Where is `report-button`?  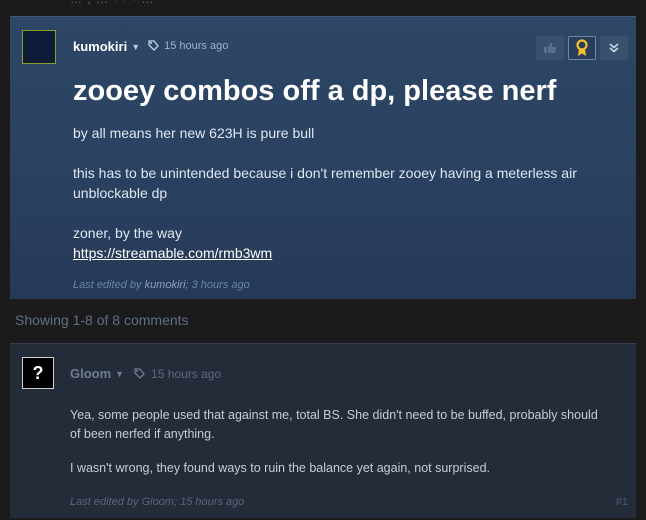 report-button is located at coordinates (550, 48).